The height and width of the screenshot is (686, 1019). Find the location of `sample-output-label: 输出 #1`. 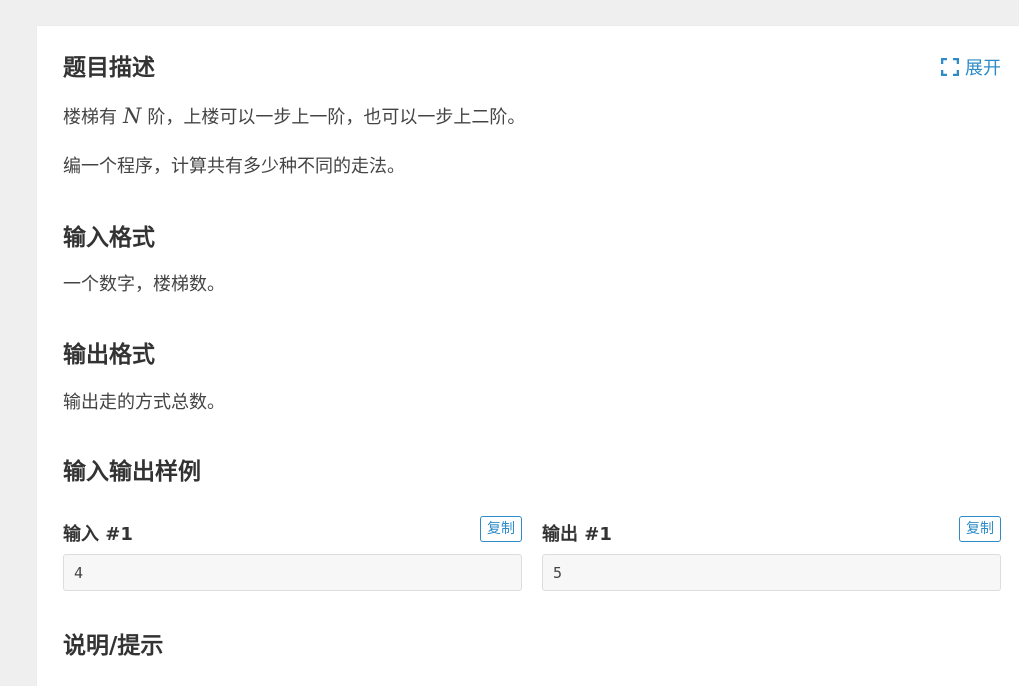

sample-output-label: 输出 #1 is located at coordinates (577, 534).